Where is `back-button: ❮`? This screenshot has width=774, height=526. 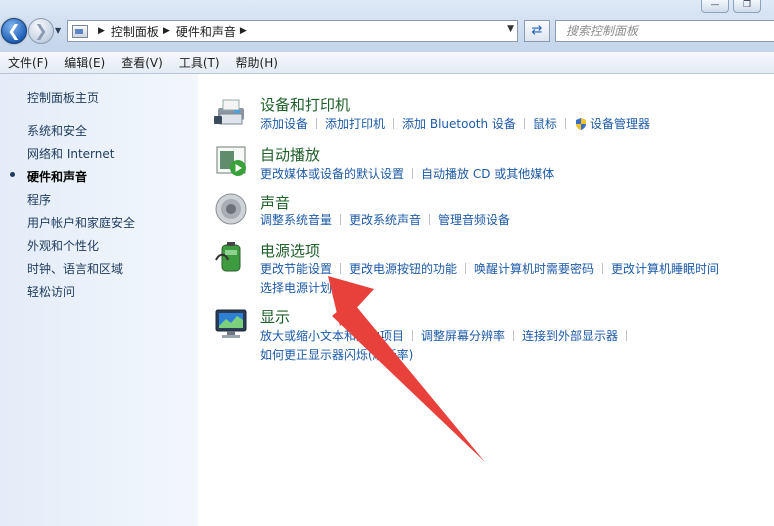
back-button: ❮ is located at coordinates (14, 31).